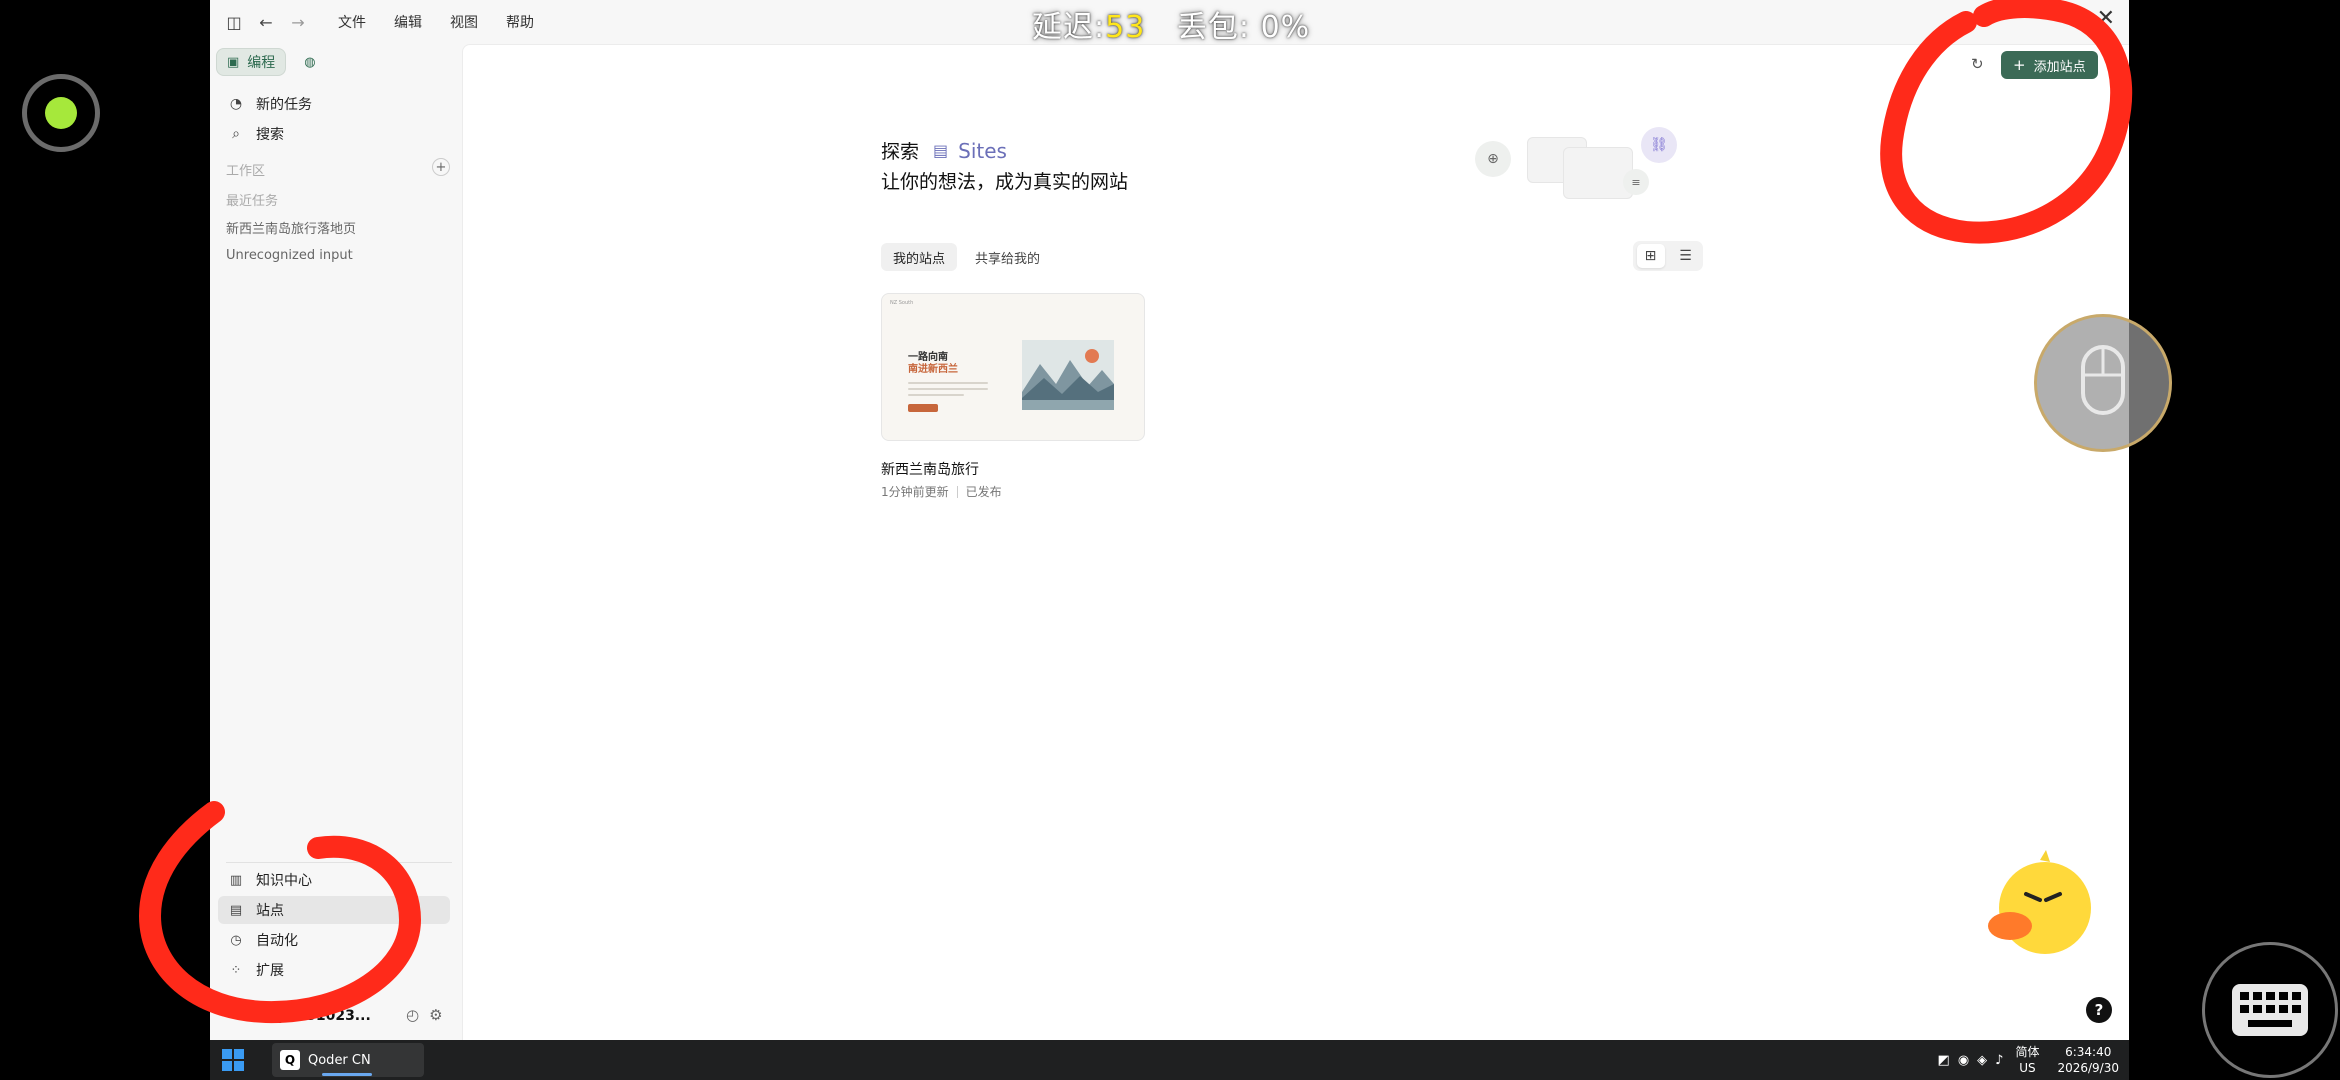 The height and width of the screenshot is (1080, 2340). I want to click on tray-app-icon: ◩, so click(1944, 1060).